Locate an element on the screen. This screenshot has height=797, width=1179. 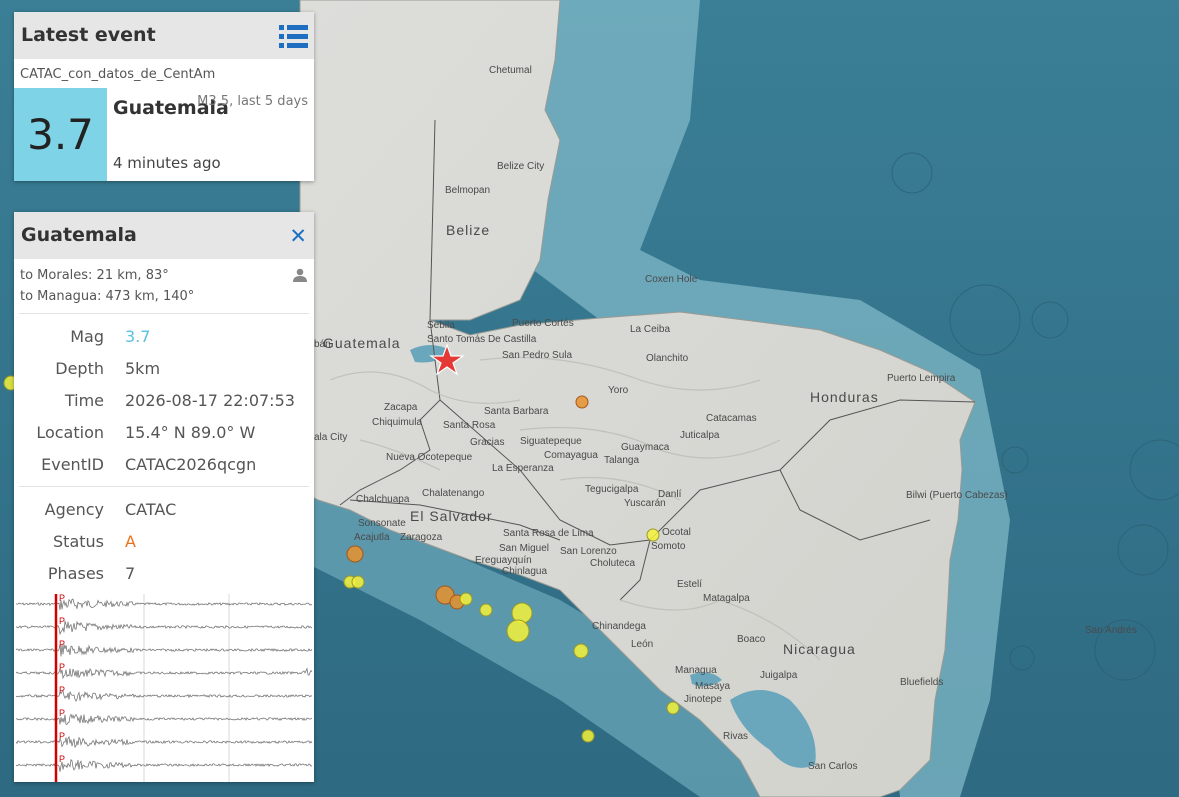
place-label: Chinandega is located at coordinates (619, 626).